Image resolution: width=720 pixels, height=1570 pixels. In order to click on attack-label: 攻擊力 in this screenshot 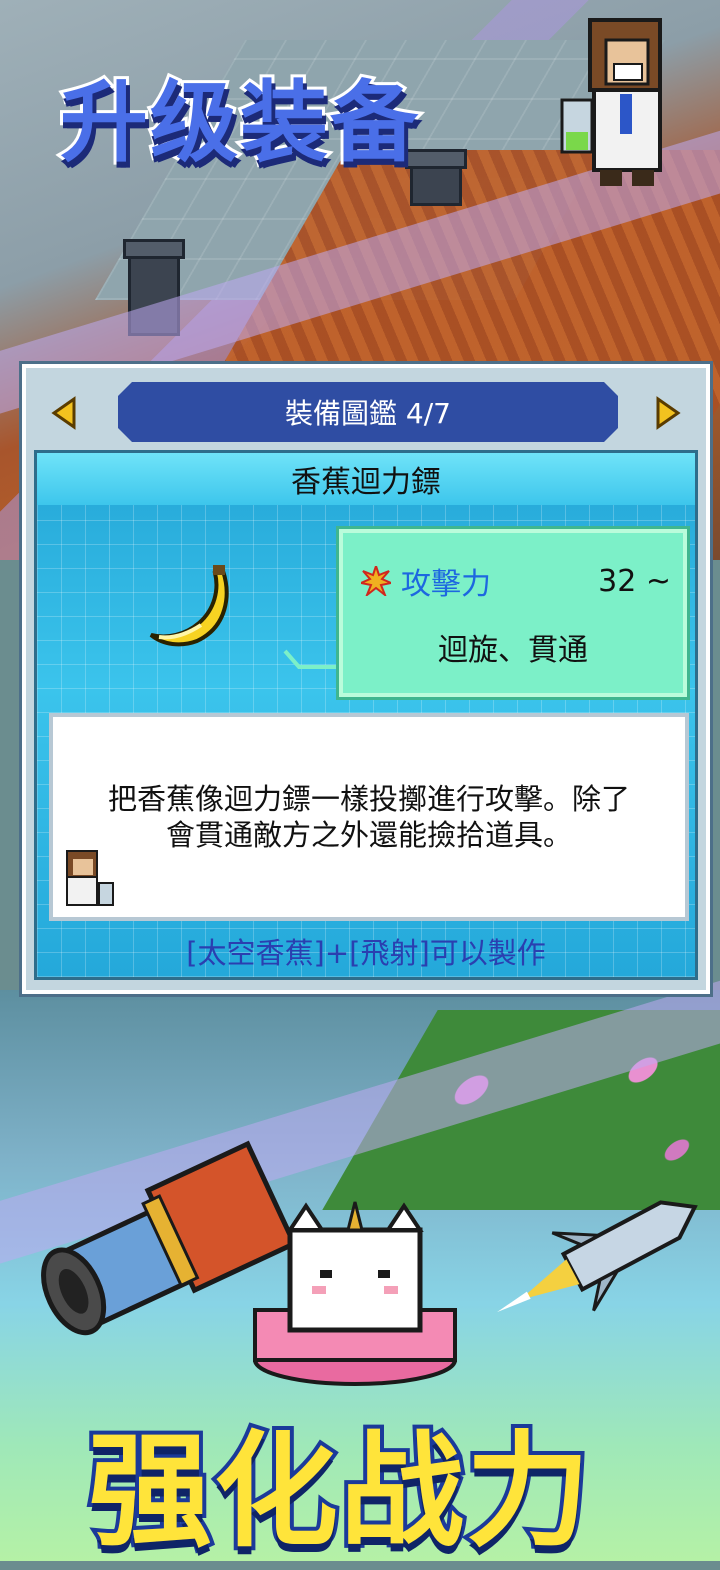, I will do `click(446, 584)`.